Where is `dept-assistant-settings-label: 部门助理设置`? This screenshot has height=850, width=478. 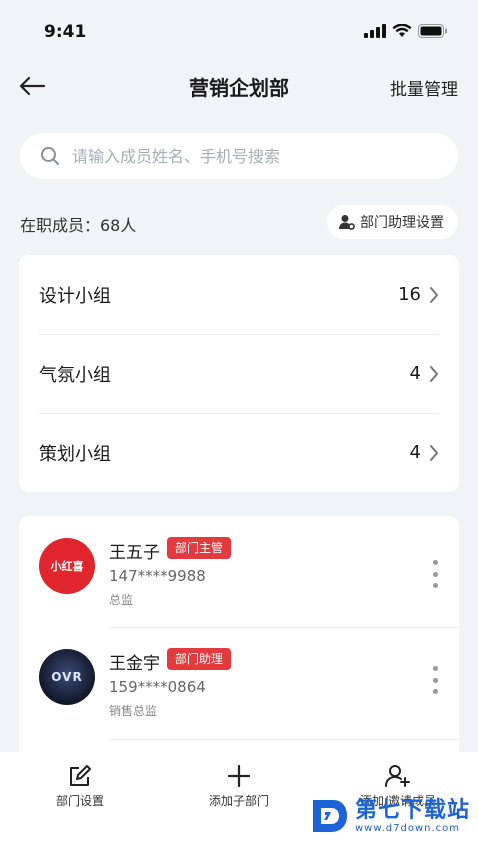
dept-assistant-settings-label: 部门助理设置 is located at coordinates (402, 223).